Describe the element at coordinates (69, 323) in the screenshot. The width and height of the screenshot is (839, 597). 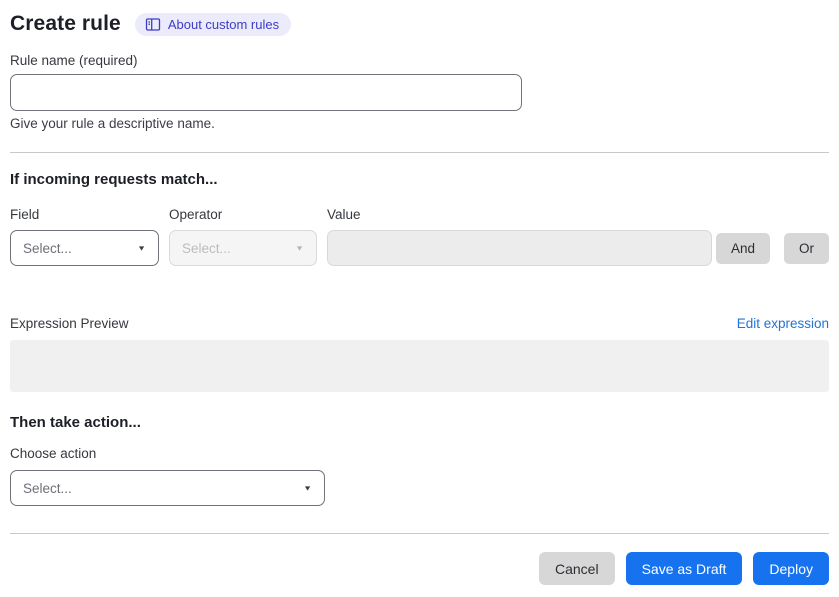
I see `expression-preview-label: Expression Preview` at that location.